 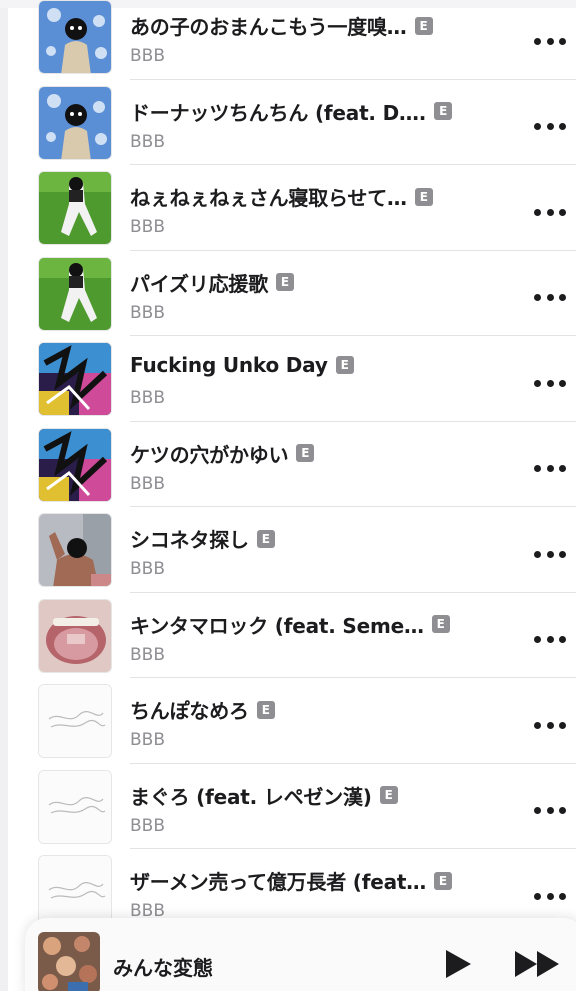 I want to click on song-title: パイズリ応援歌, so click(x=199, y=283).